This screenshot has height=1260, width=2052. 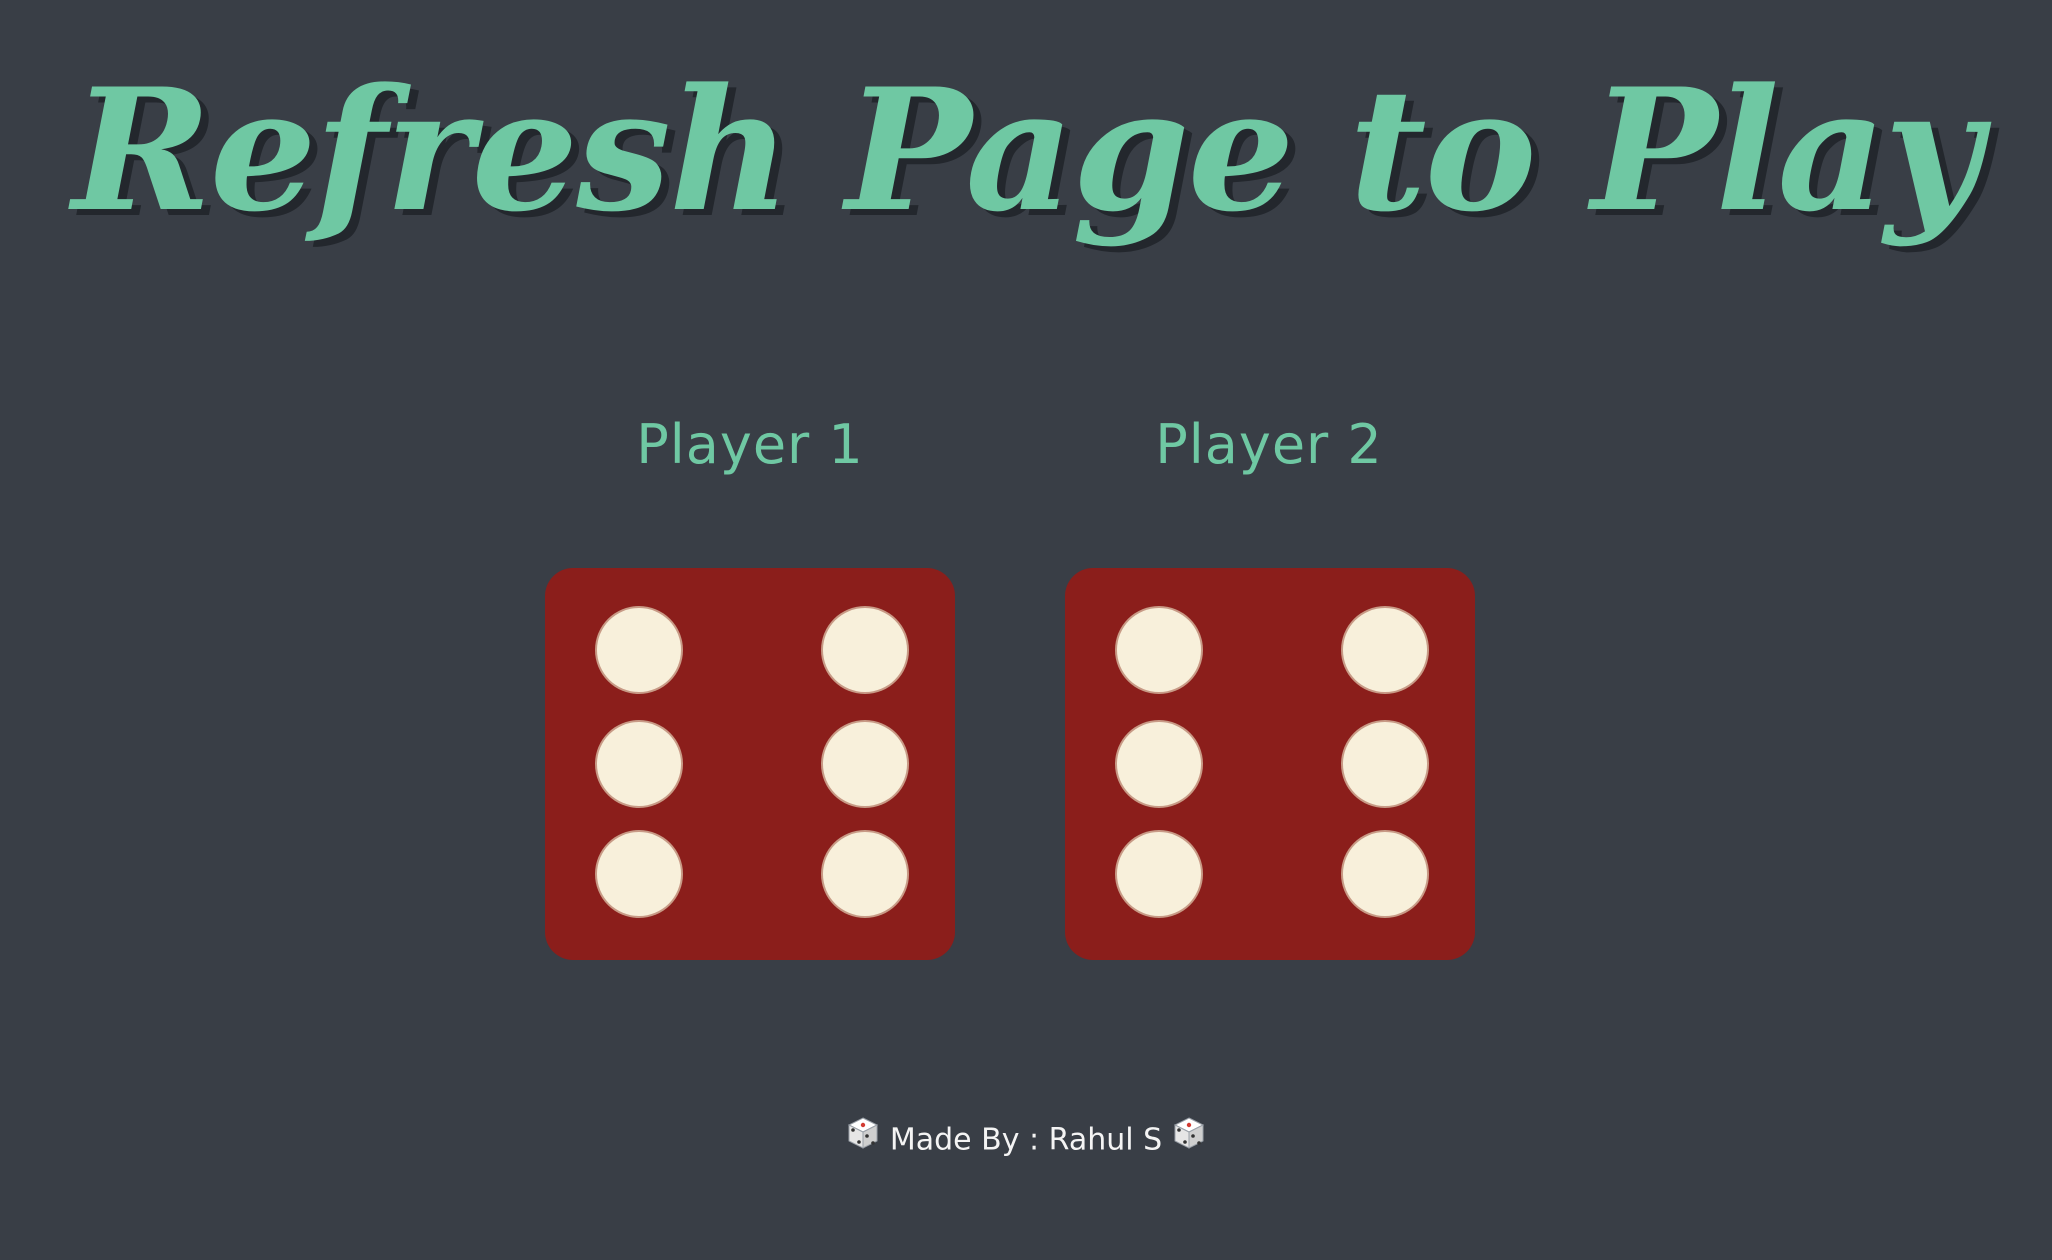 I want to click on footer-credit: Made By : Rahul S, so click(x=1026, y=1140).